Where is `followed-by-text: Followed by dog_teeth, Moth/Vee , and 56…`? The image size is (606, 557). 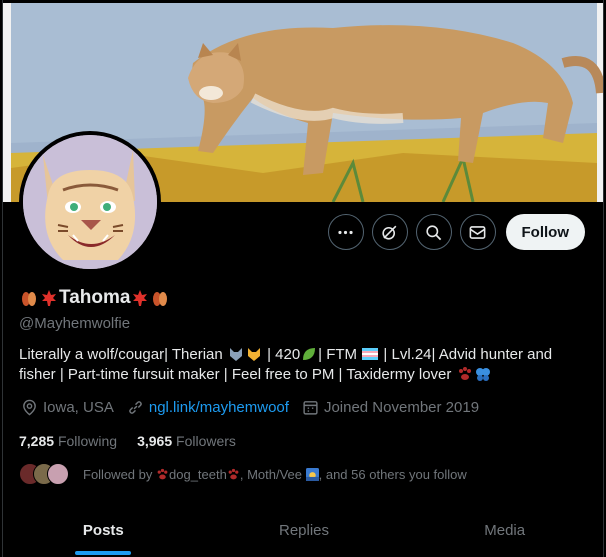
followed-by-text: Followed by dog_teeth, Moth/Vee , and 56… is located at coordinates (275, 474).